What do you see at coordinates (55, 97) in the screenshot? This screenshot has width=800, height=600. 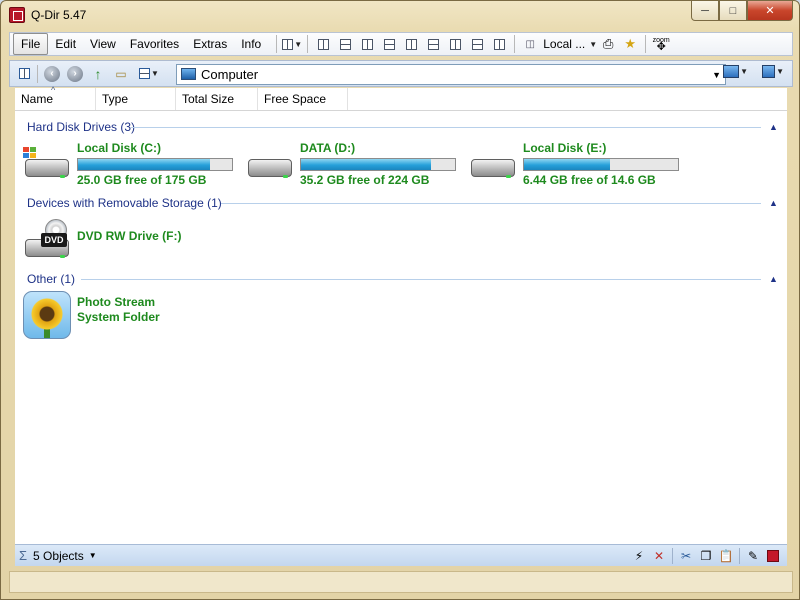 I see `column-name: Name` at bounding box center [55, 97].